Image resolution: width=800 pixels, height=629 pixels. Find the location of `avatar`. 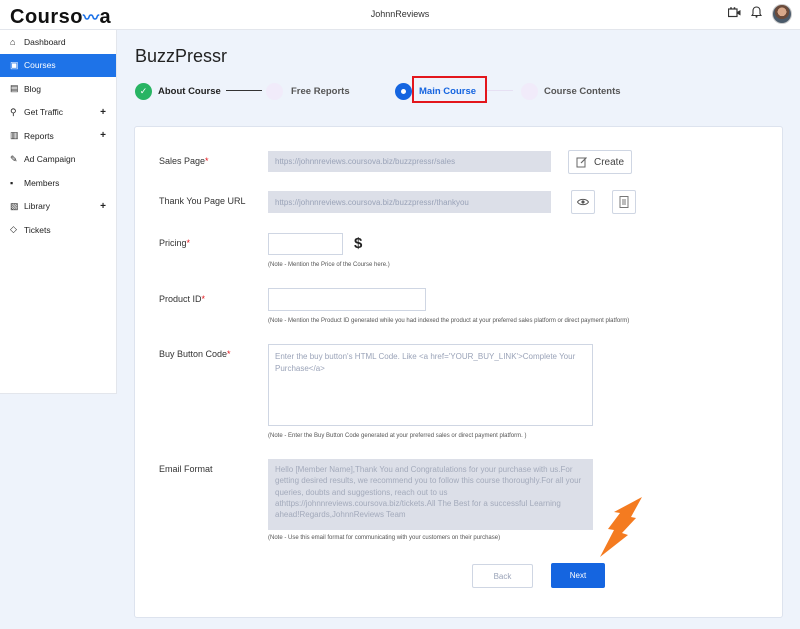

avatar is located at coordinates (782, 14).